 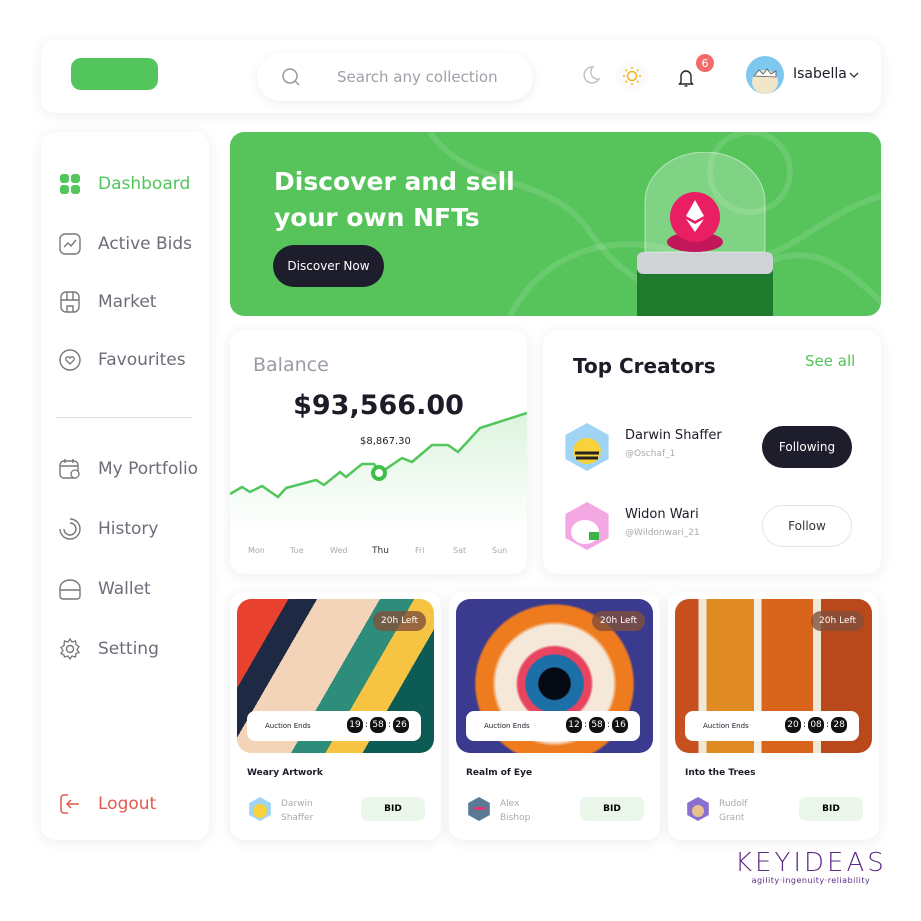 I want to click on brand-name: KEYIDEAS, so click(x=811, y=863).